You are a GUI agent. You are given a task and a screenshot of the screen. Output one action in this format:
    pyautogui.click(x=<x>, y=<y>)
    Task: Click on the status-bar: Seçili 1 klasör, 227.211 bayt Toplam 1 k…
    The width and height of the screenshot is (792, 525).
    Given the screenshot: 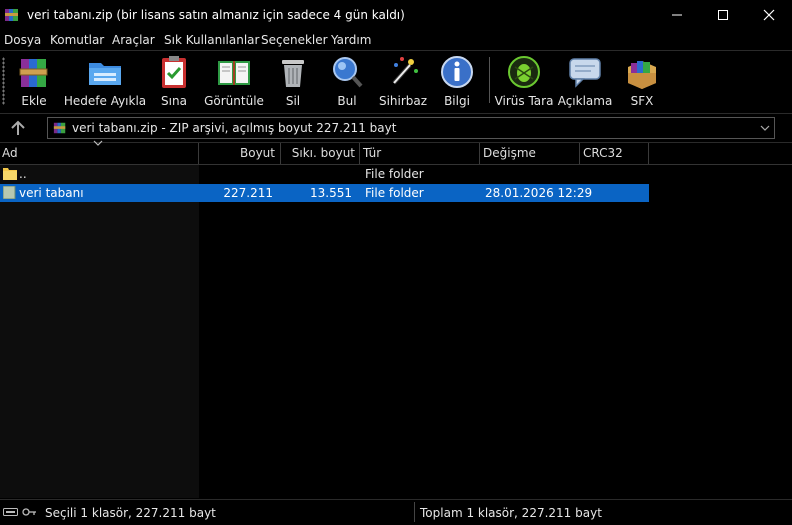 What is the action you would take?
    pyautogui.click(x=396, y=512)
    